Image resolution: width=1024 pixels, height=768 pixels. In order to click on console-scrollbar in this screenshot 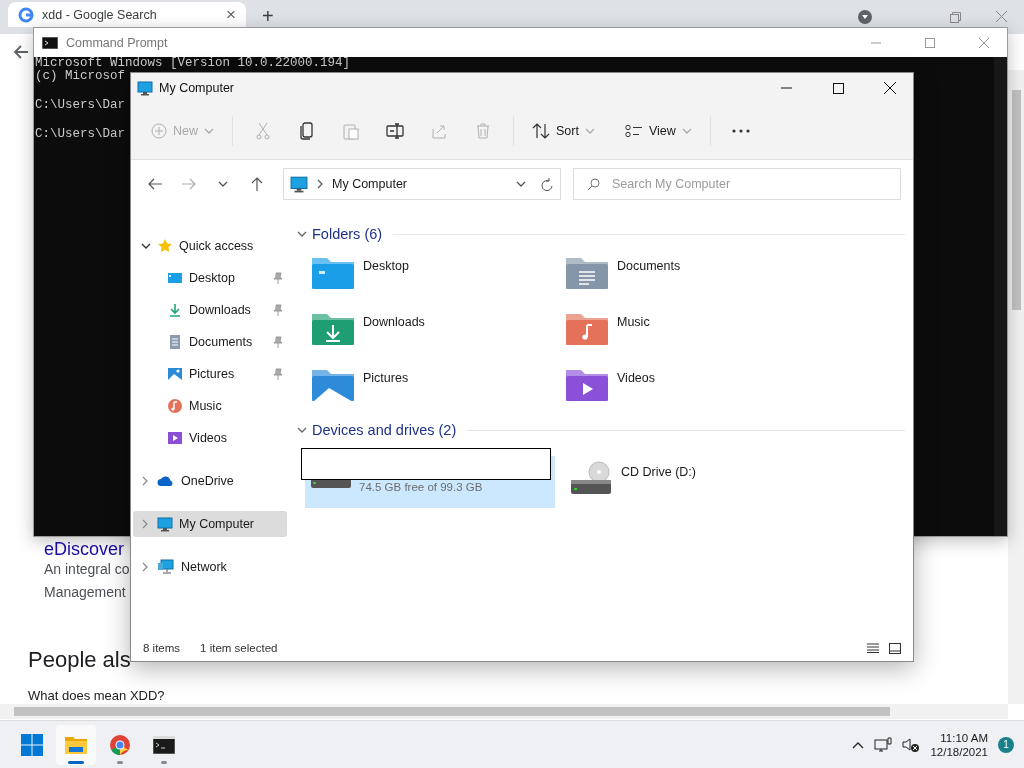, I will do `click(1000, 296)`.